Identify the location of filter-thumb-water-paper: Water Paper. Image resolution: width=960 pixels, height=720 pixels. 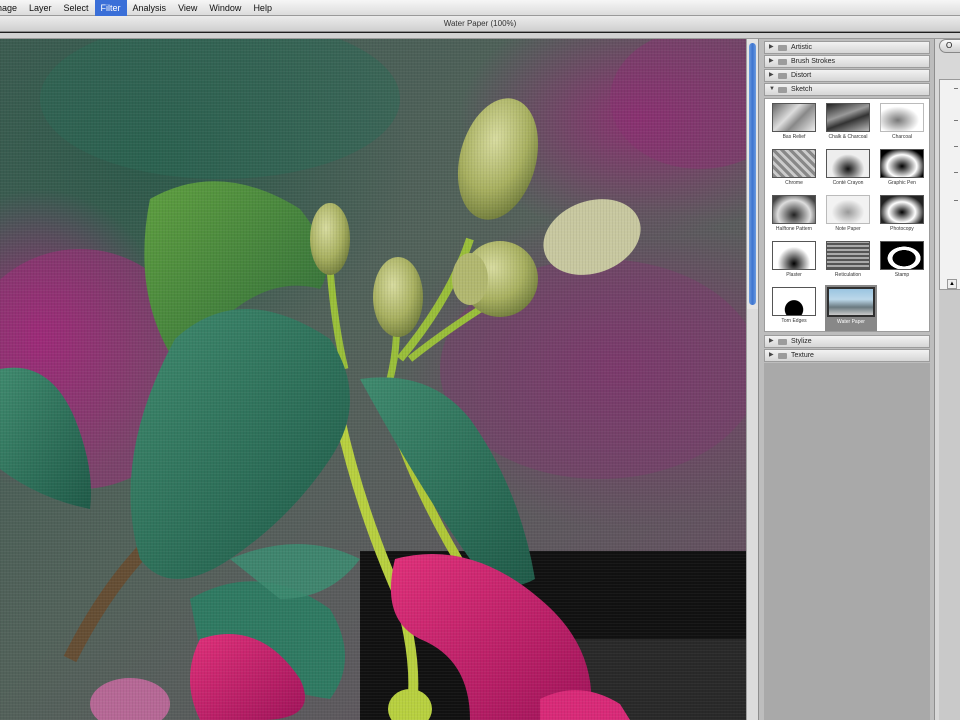
(851, 308).